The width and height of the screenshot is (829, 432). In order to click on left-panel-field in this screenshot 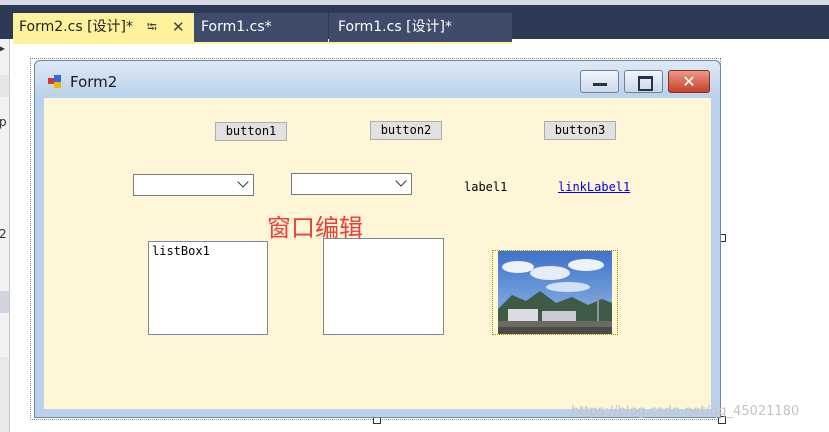, I will do `click(4, 86)`.